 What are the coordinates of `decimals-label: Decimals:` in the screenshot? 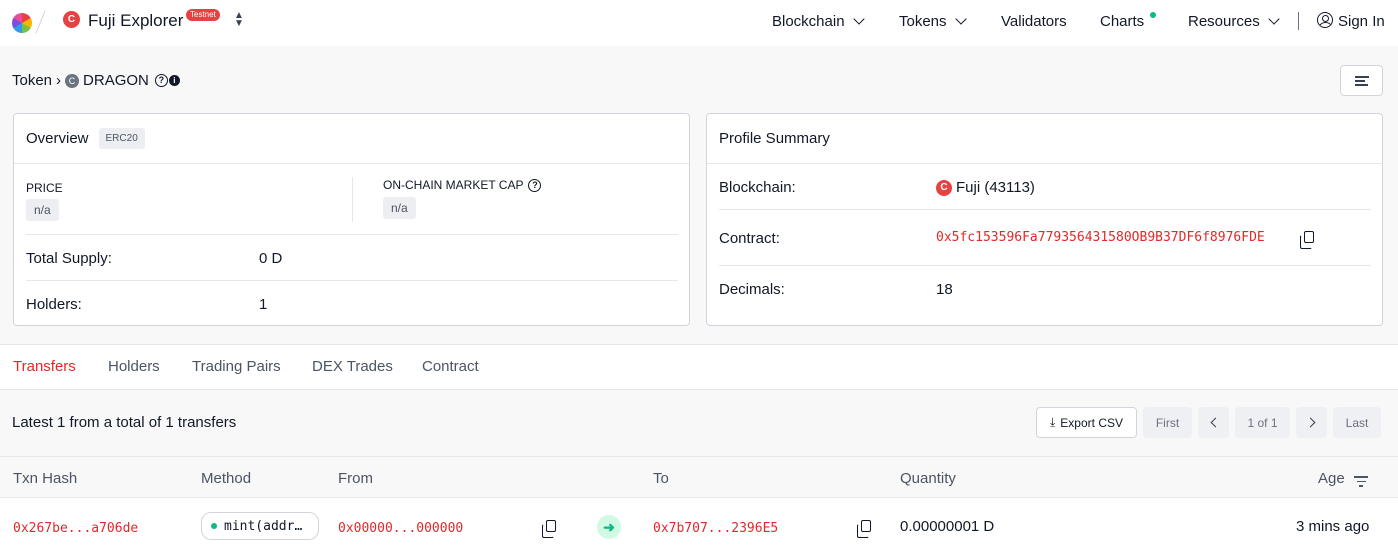 It's located at (752, 289).